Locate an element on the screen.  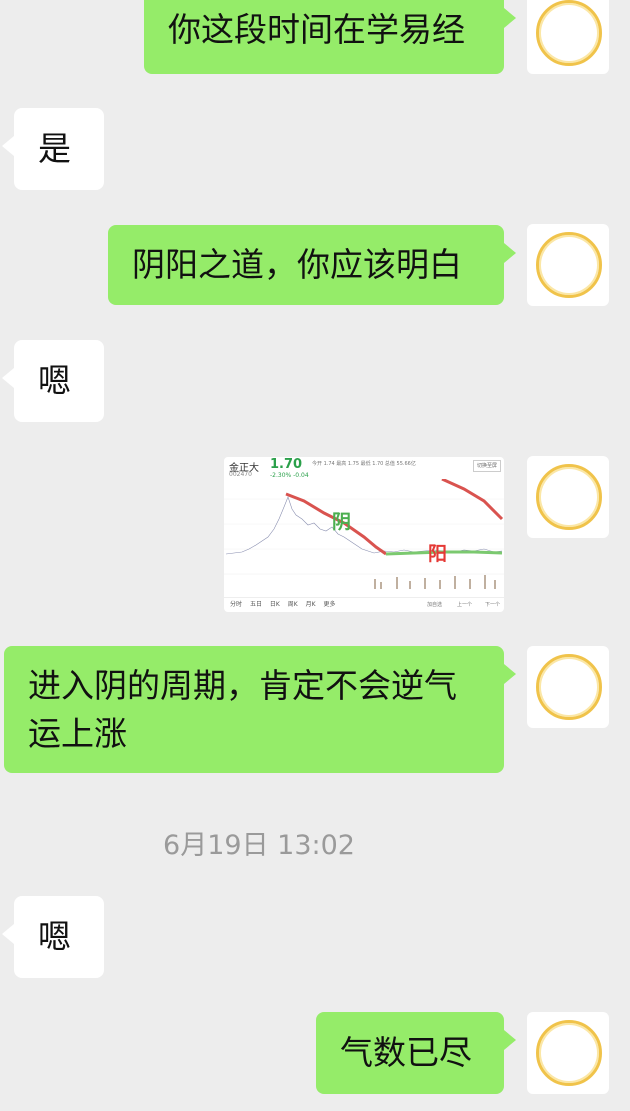
tab-fenshi: 分时 is located at coordinates (236, 604).